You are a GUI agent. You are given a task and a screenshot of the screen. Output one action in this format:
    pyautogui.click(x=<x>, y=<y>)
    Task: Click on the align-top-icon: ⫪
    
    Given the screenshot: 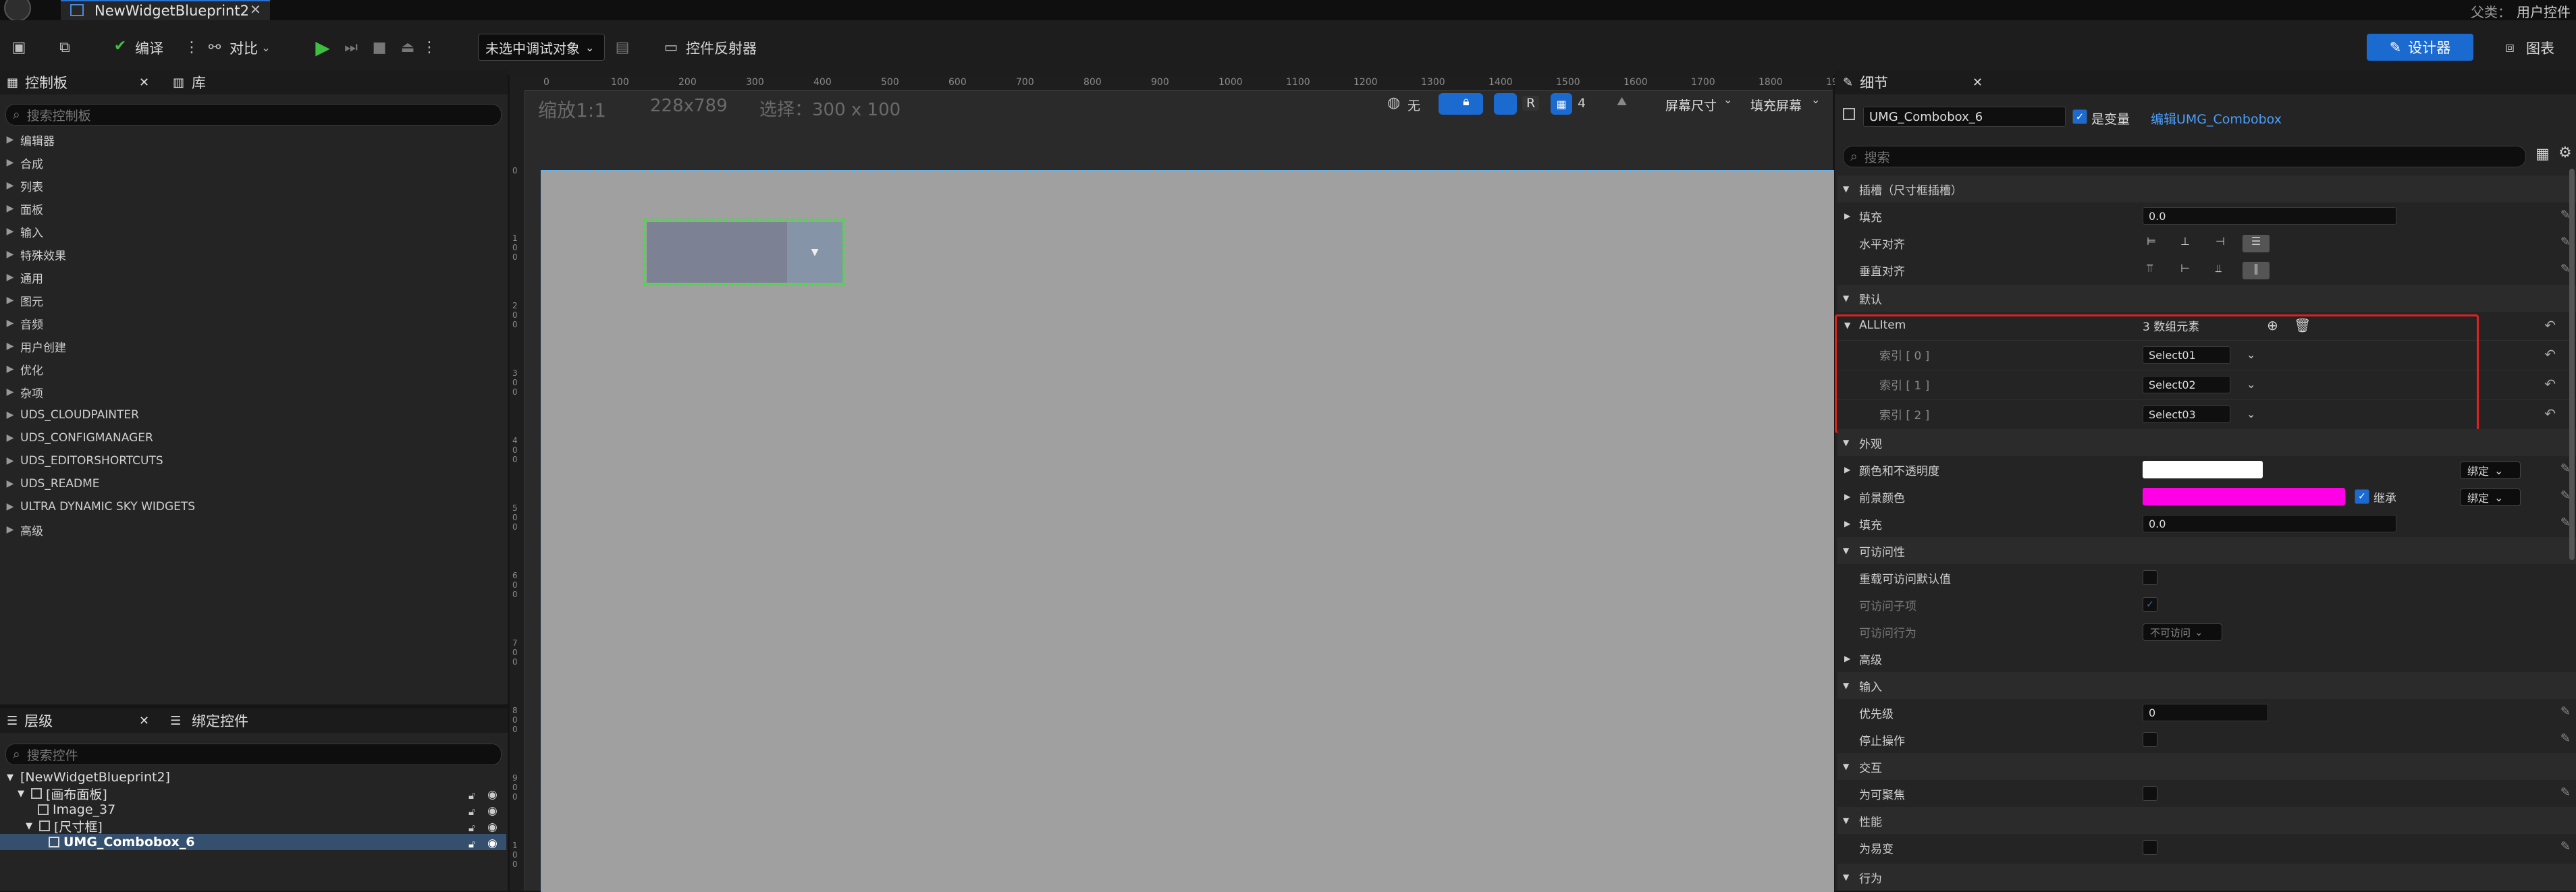 What is the action you would take?
    pyautogui.click(x=2150, y=268)
    